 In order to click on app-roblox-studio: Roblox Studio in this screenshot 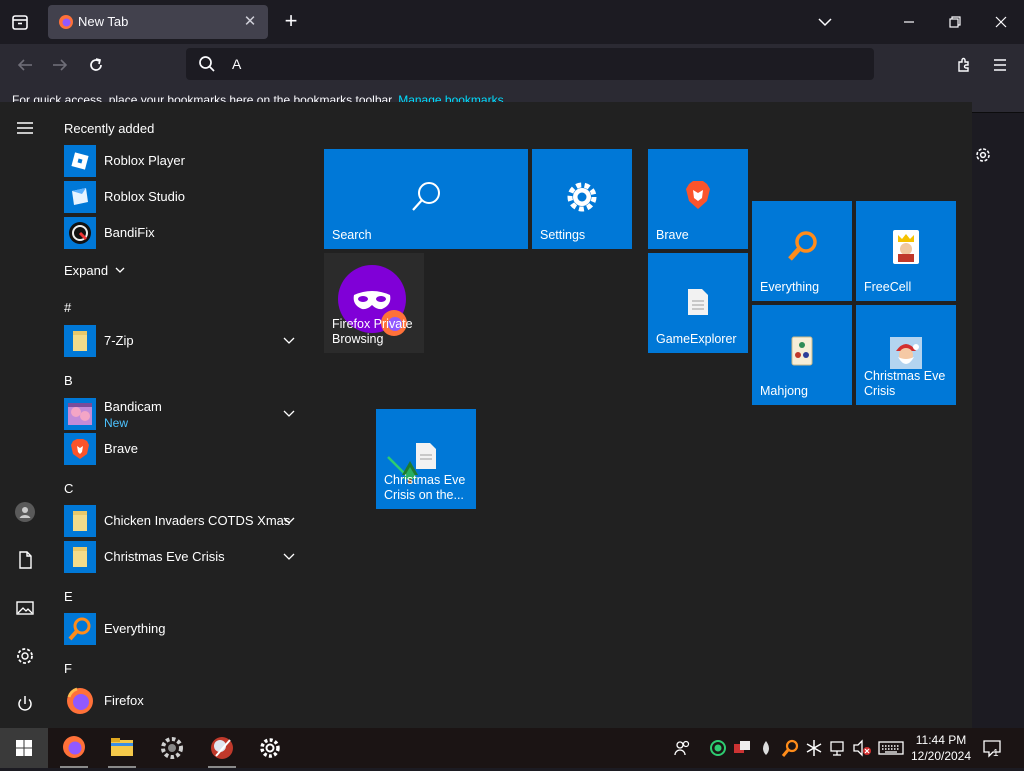, I will do `click(184, 197)`.